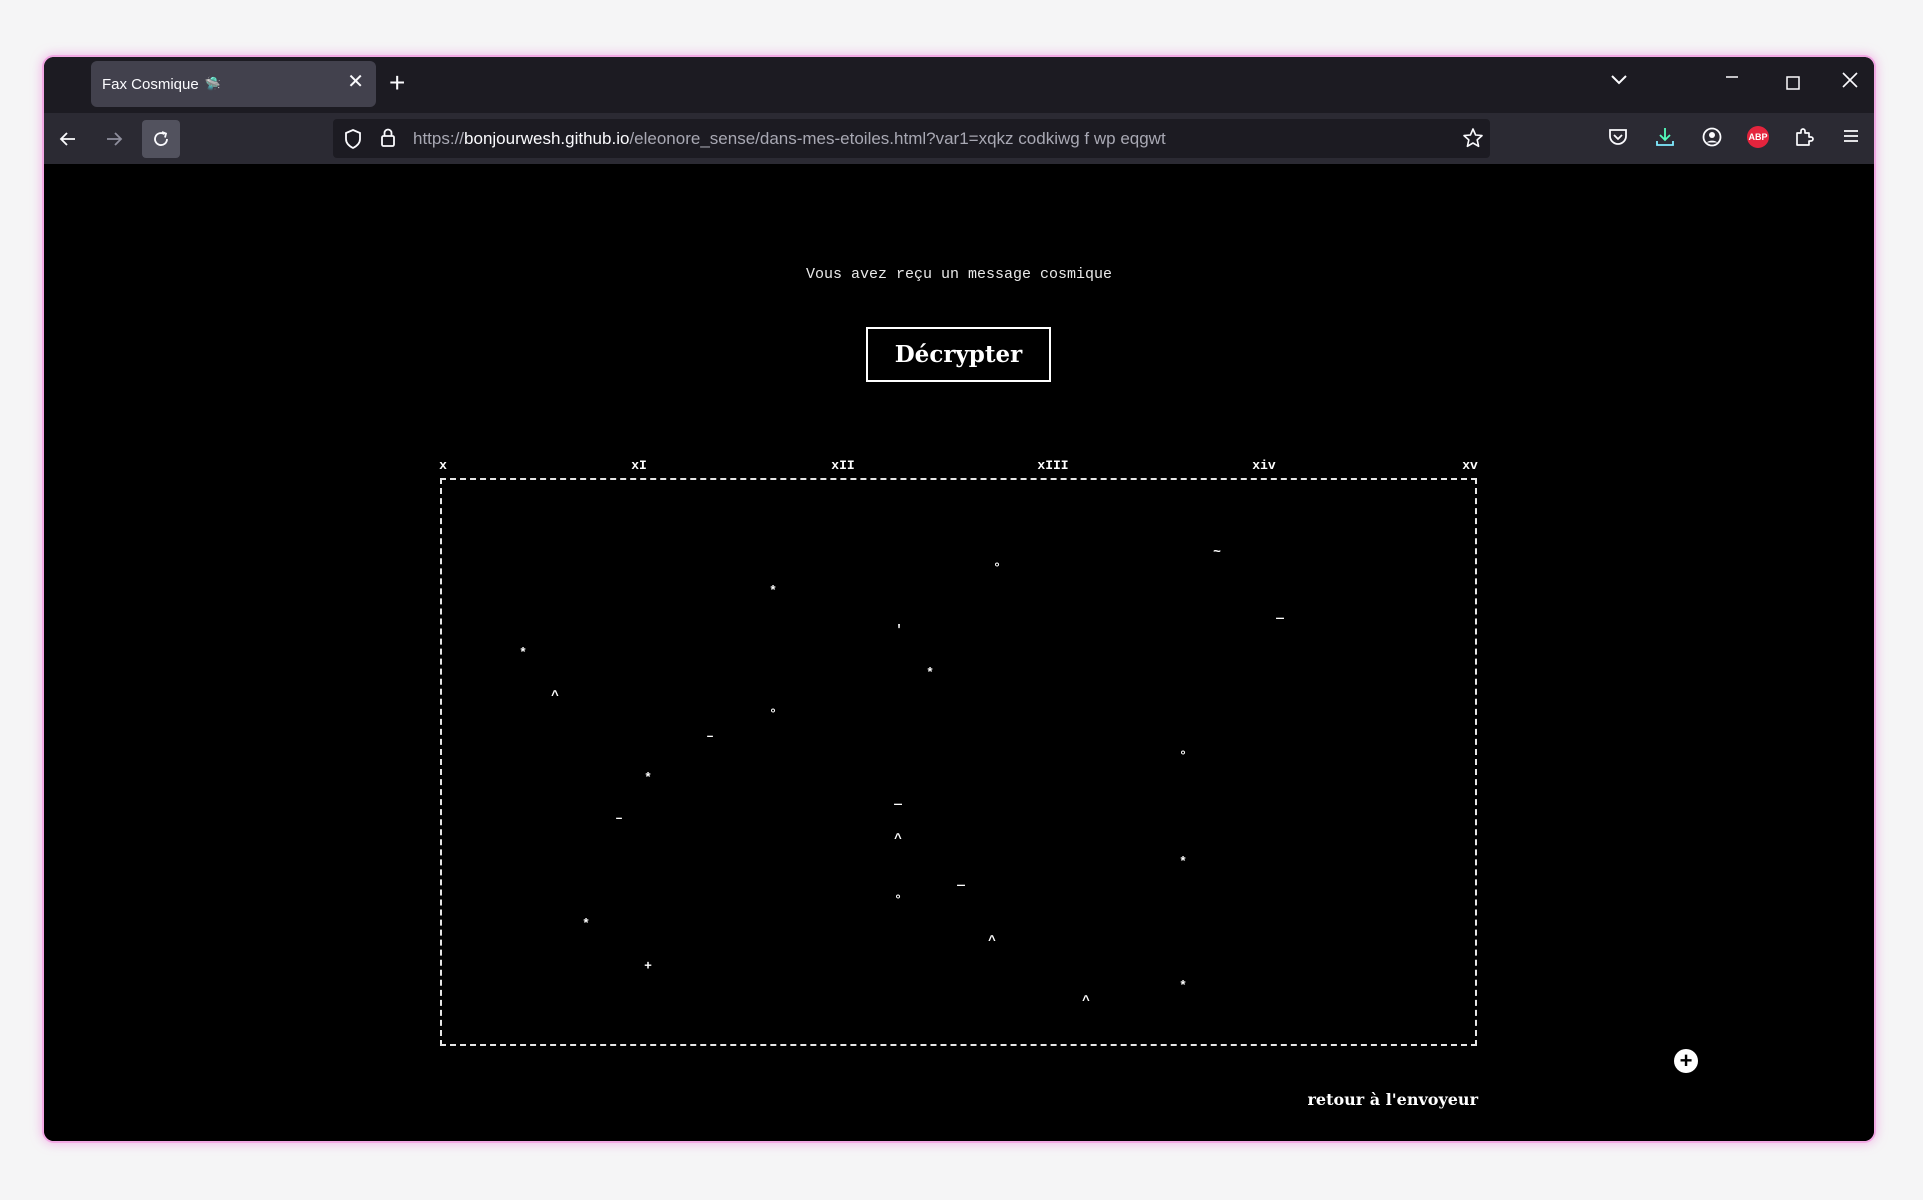 Image resolution: width=1923 pixels, height=1200 pixels. Describe the element at coordinates (355, 82) in the screenshot. I see `tab-close-icon: ✕` at that location.